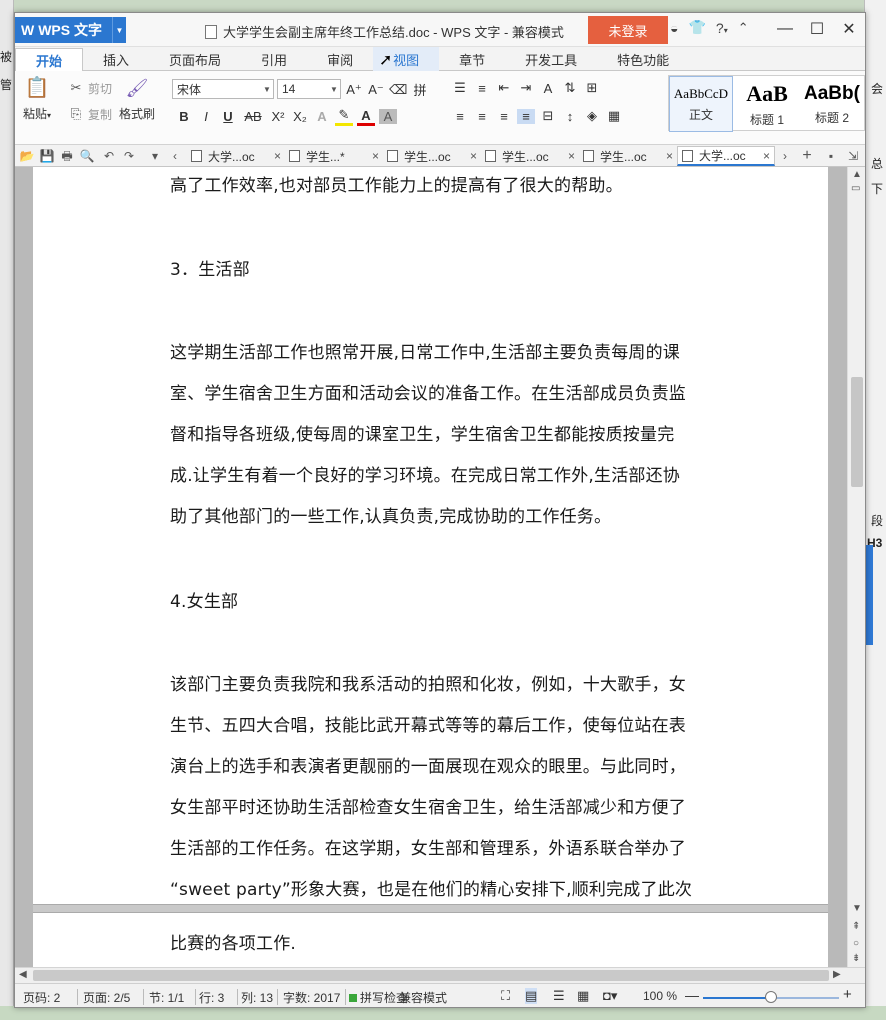  What do you see at coordinates (460, 116) in the screenshot?
I see `align-left-icon: ≡` at bounding box center [460, 116].